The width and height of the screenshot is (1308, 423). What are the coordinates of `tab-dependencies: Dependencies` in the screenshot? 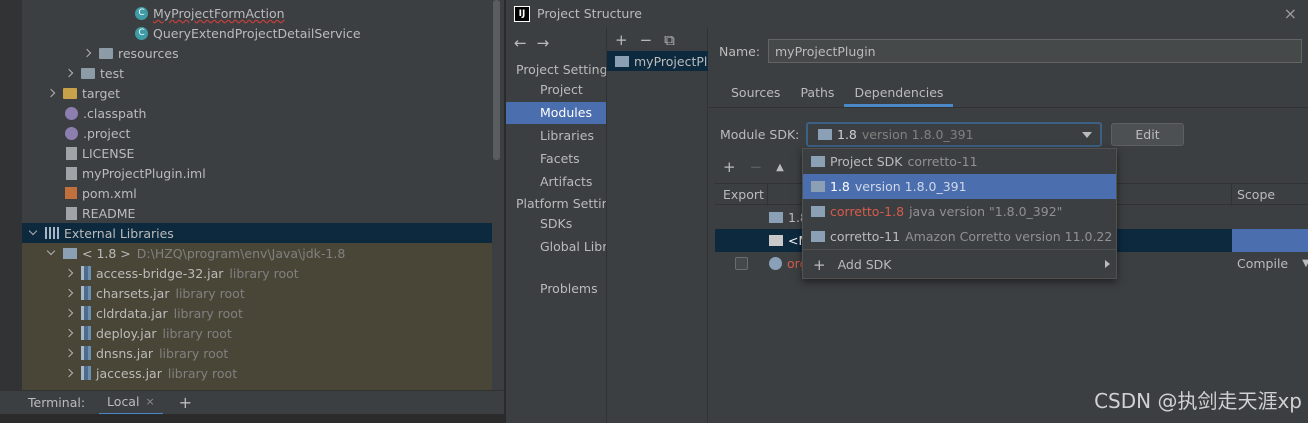 It's located at (899, 94).